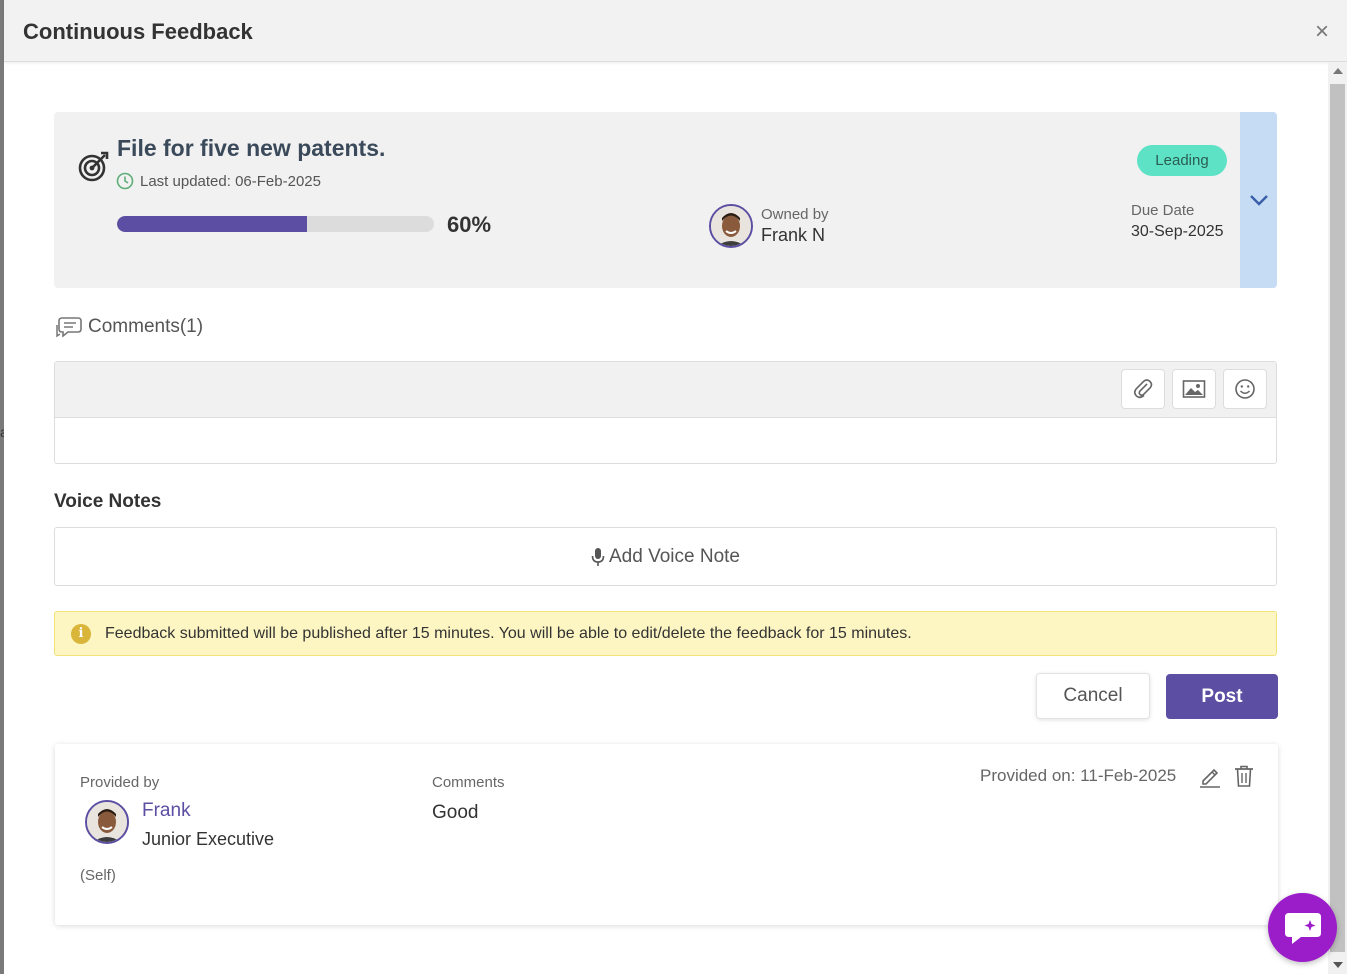 This screenshot has width=1347, height=974. What do you see at coordinates (1182, 160) in the screenshot?
I see `status-badge: Leading` at bounding box center [1182, 160].